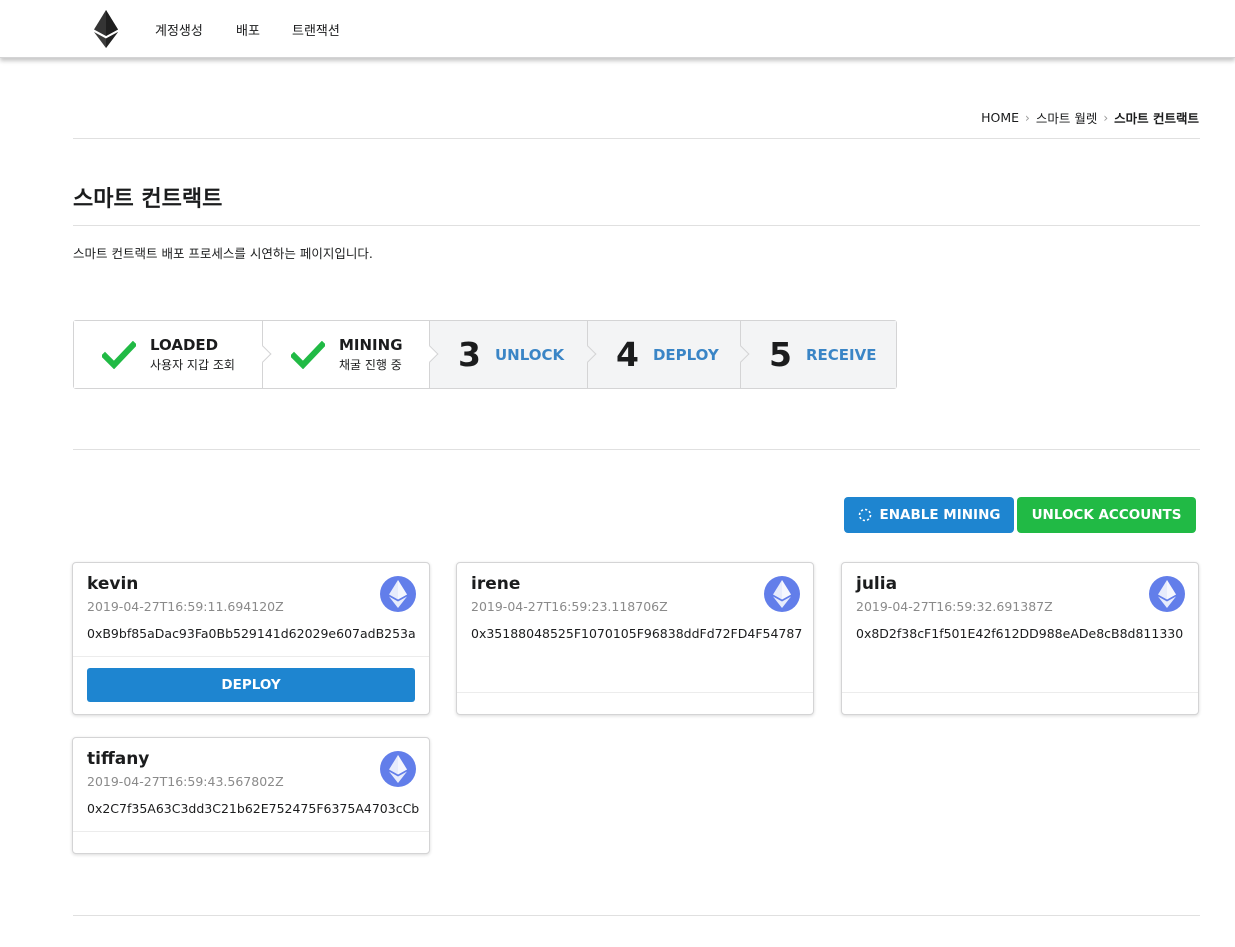 Image resolution: width=1235 pixels, height=947 pixels. I want to click on step-deploy: 4 DEPLOY, so click(669, 354).